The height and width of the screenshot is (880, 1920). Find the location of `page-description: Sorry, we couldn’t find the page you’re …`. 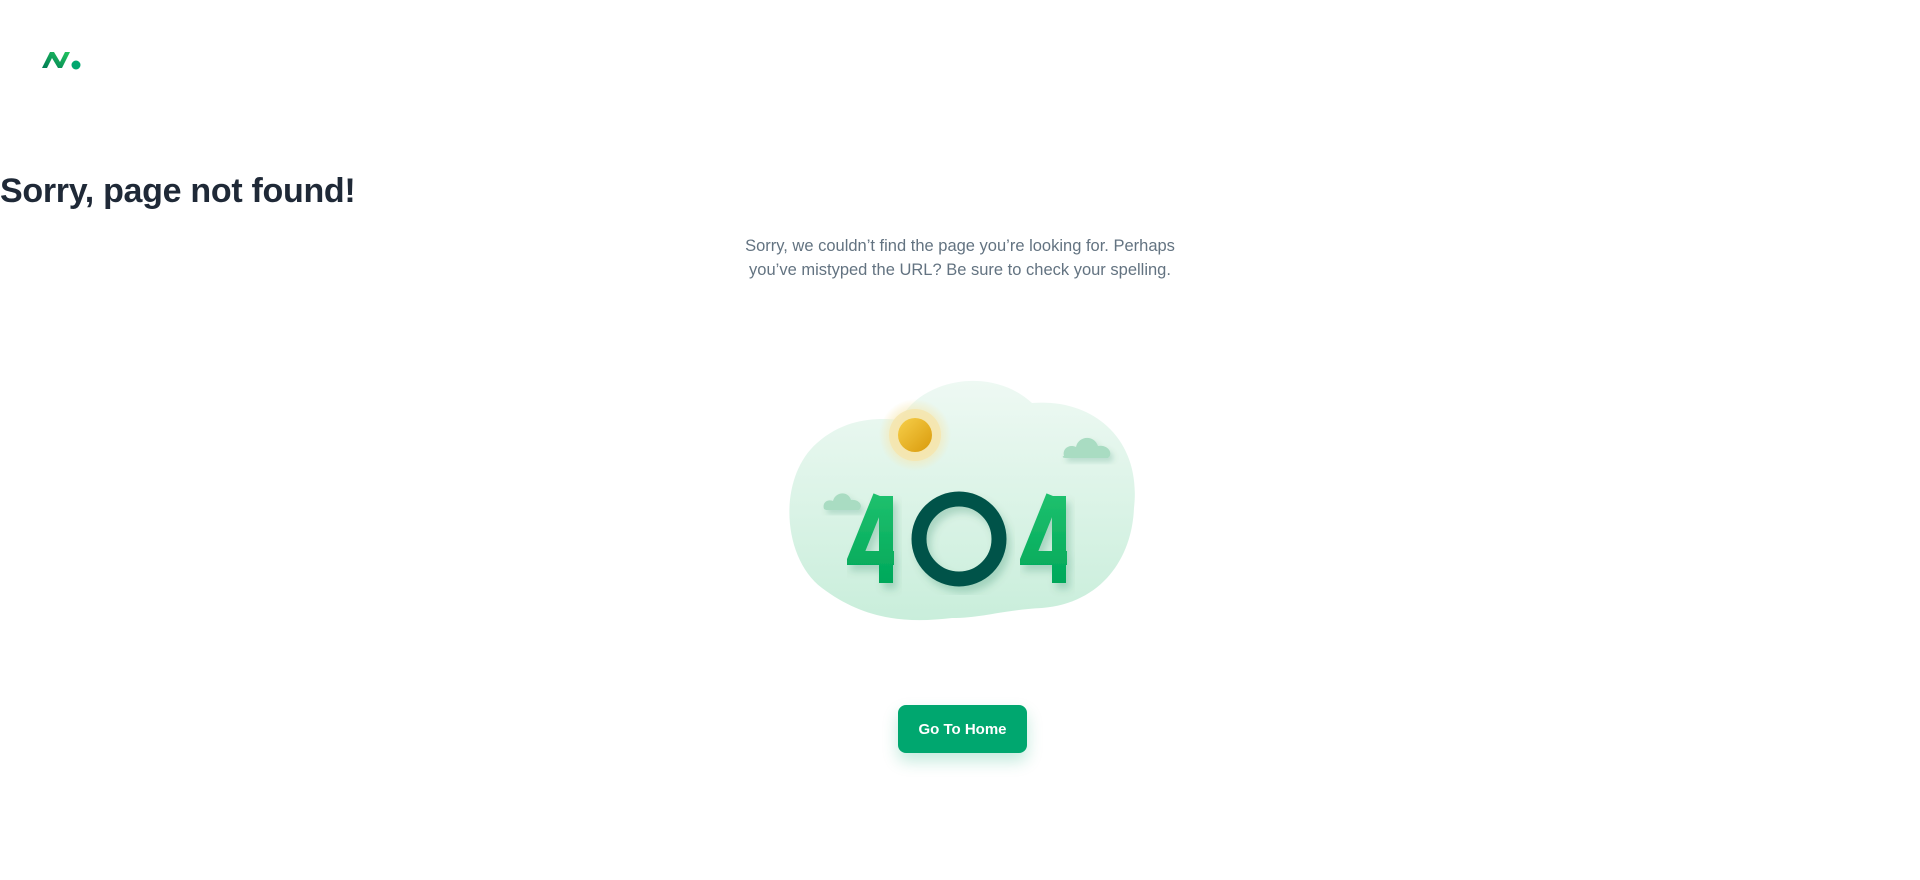

page-description: Sorry, we couldn’t find the page you’re … is located at coordinates (960, 258).